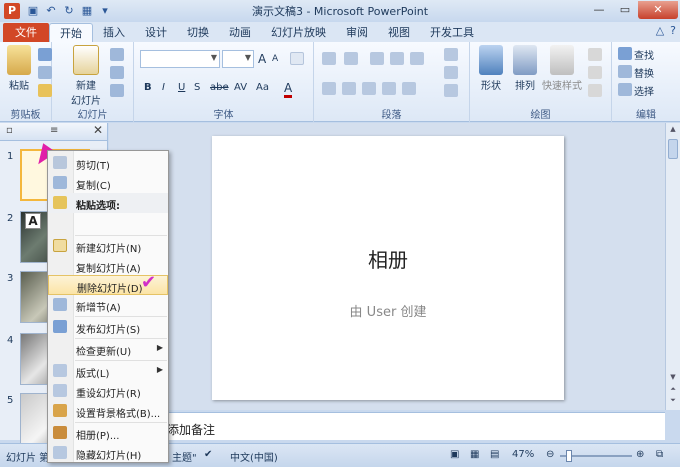 The width and height of the screenshot is (680, 467). Describe the element at coordinates (254, 456) in the screenshot. I see `language-text: 中文(中国)` at that location.